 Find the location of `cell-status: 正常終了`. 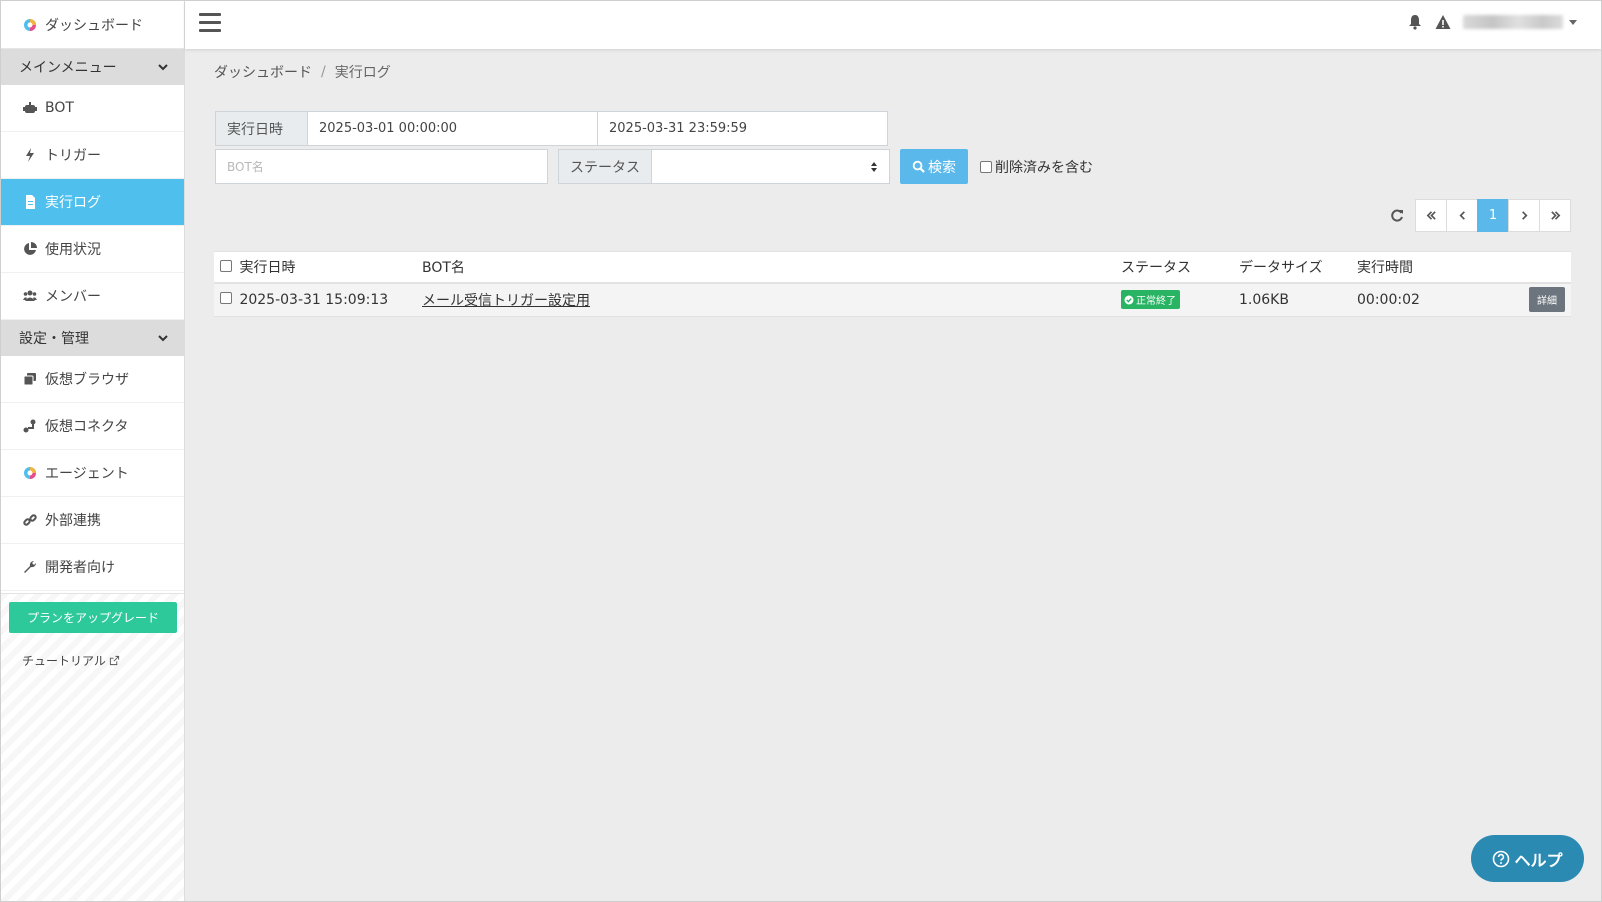

cell-status: 正常終了 is located at coordinates (1174, 299).